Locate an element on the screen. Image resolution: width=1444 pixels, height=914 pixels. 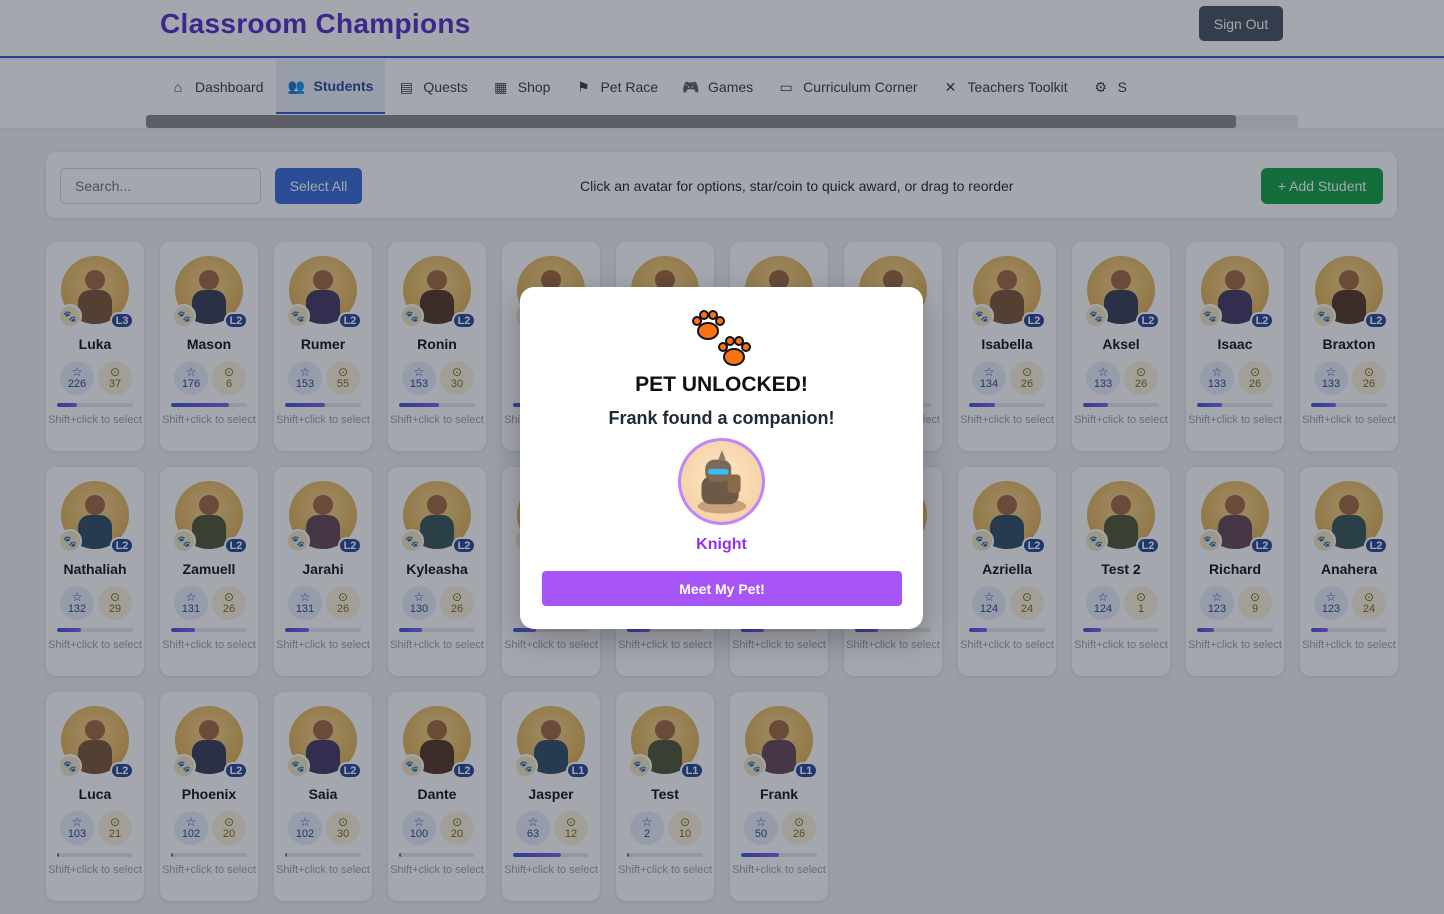
knight-pet-image is located at coordinates (722, 482).